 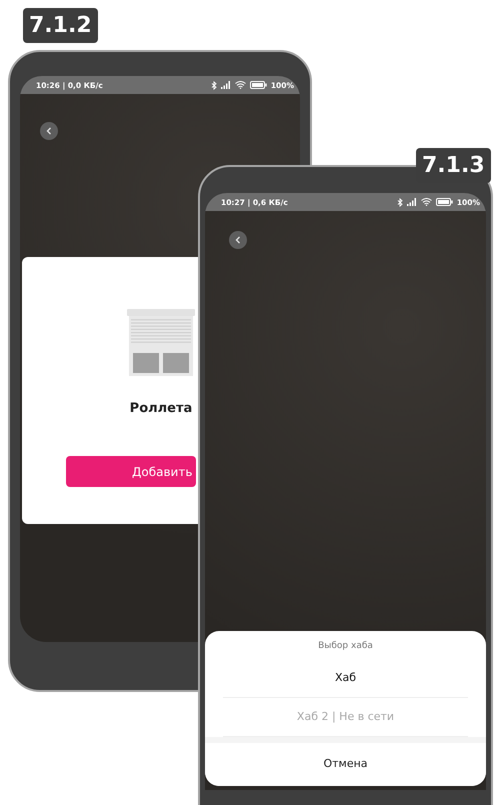 I want to click on sheet-title: Выбор хаба, so click(x=345, y=646).